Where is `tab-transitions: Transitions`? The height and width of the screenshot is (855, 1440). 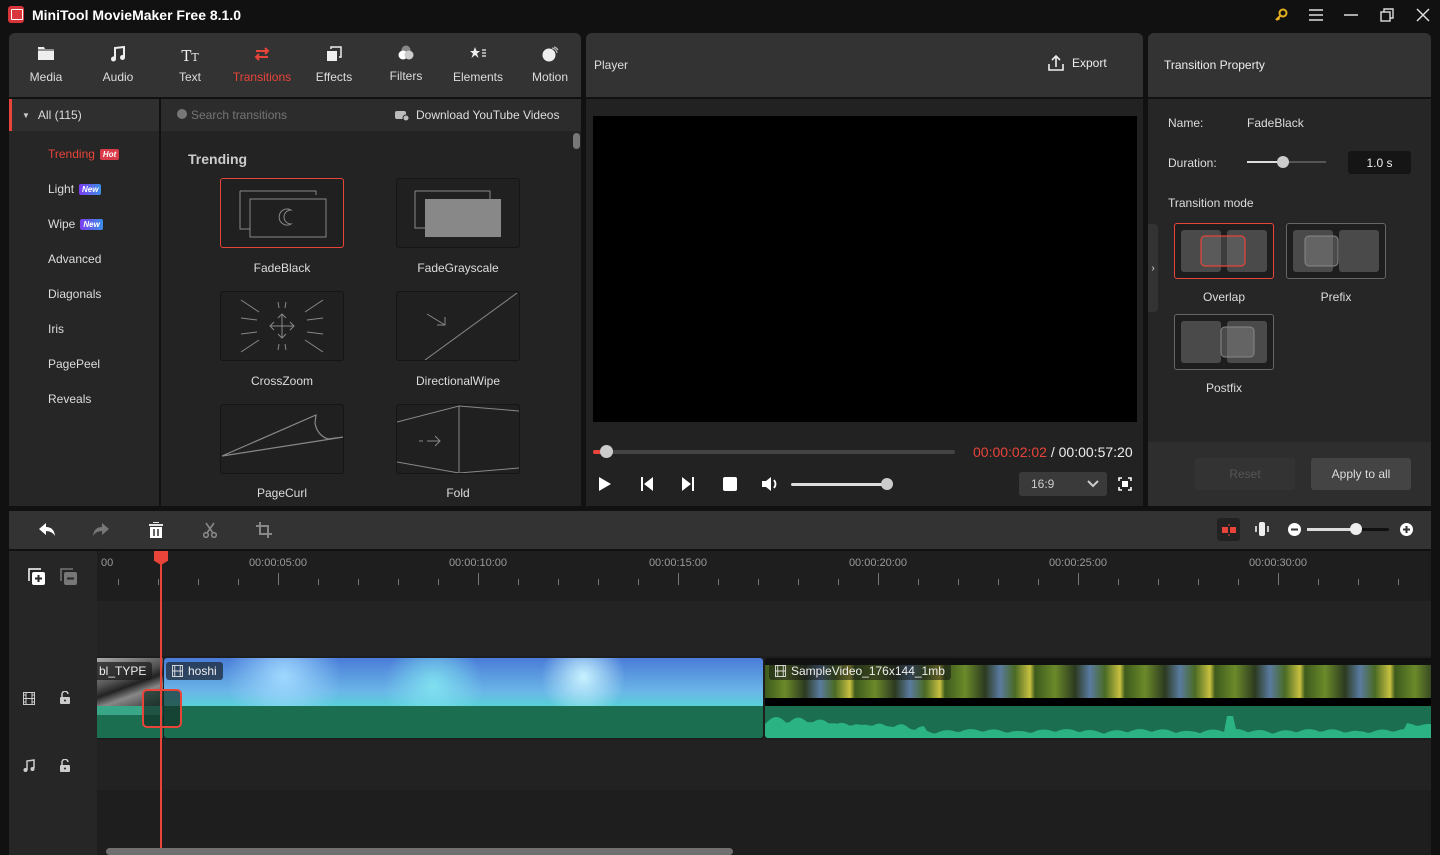 tab-transitions: Transitions is located at coordinates (262, 65).